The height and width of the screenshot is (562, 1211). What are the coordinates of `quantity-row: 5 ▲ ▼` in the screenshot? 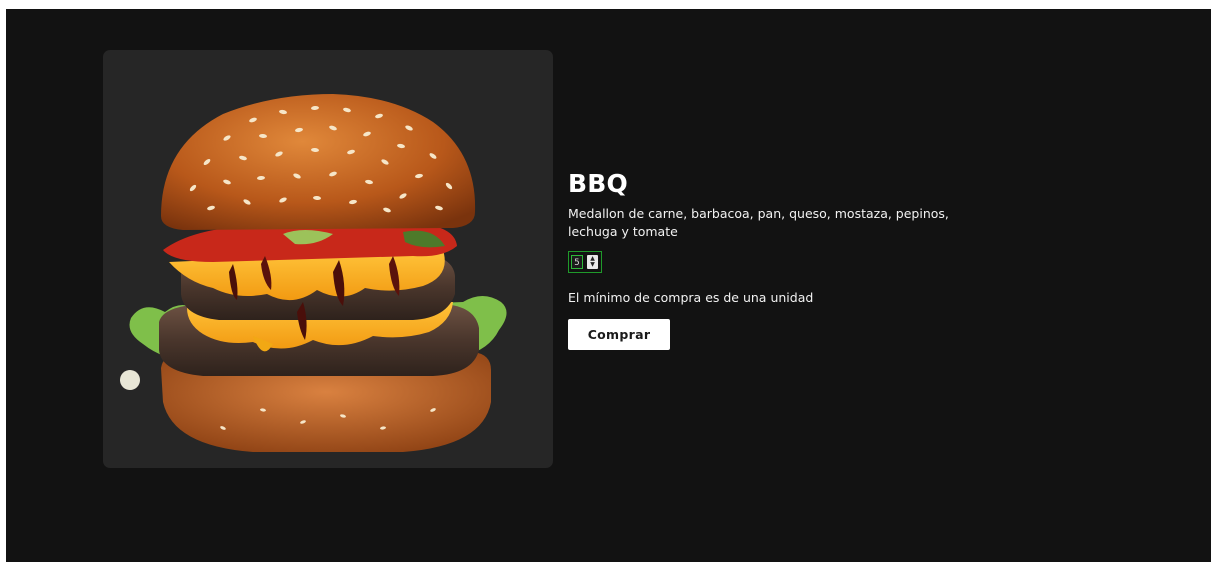 It's located at (778, 263).